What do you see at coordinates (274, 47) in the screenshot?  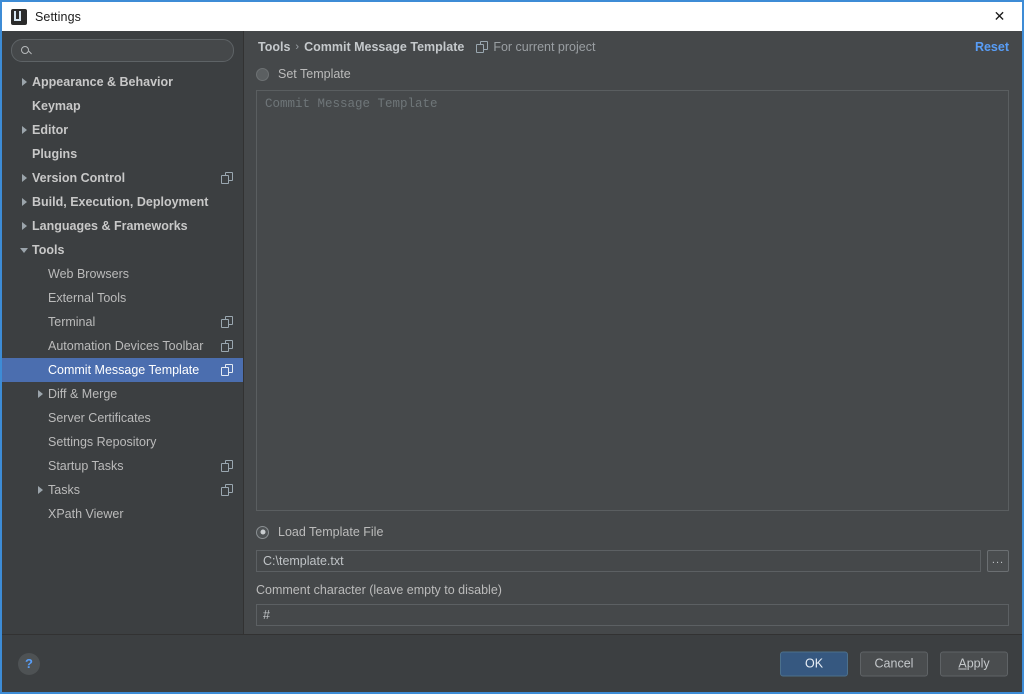 I see `breadcrumb-root: Tools` at bounding box center [274, 47].